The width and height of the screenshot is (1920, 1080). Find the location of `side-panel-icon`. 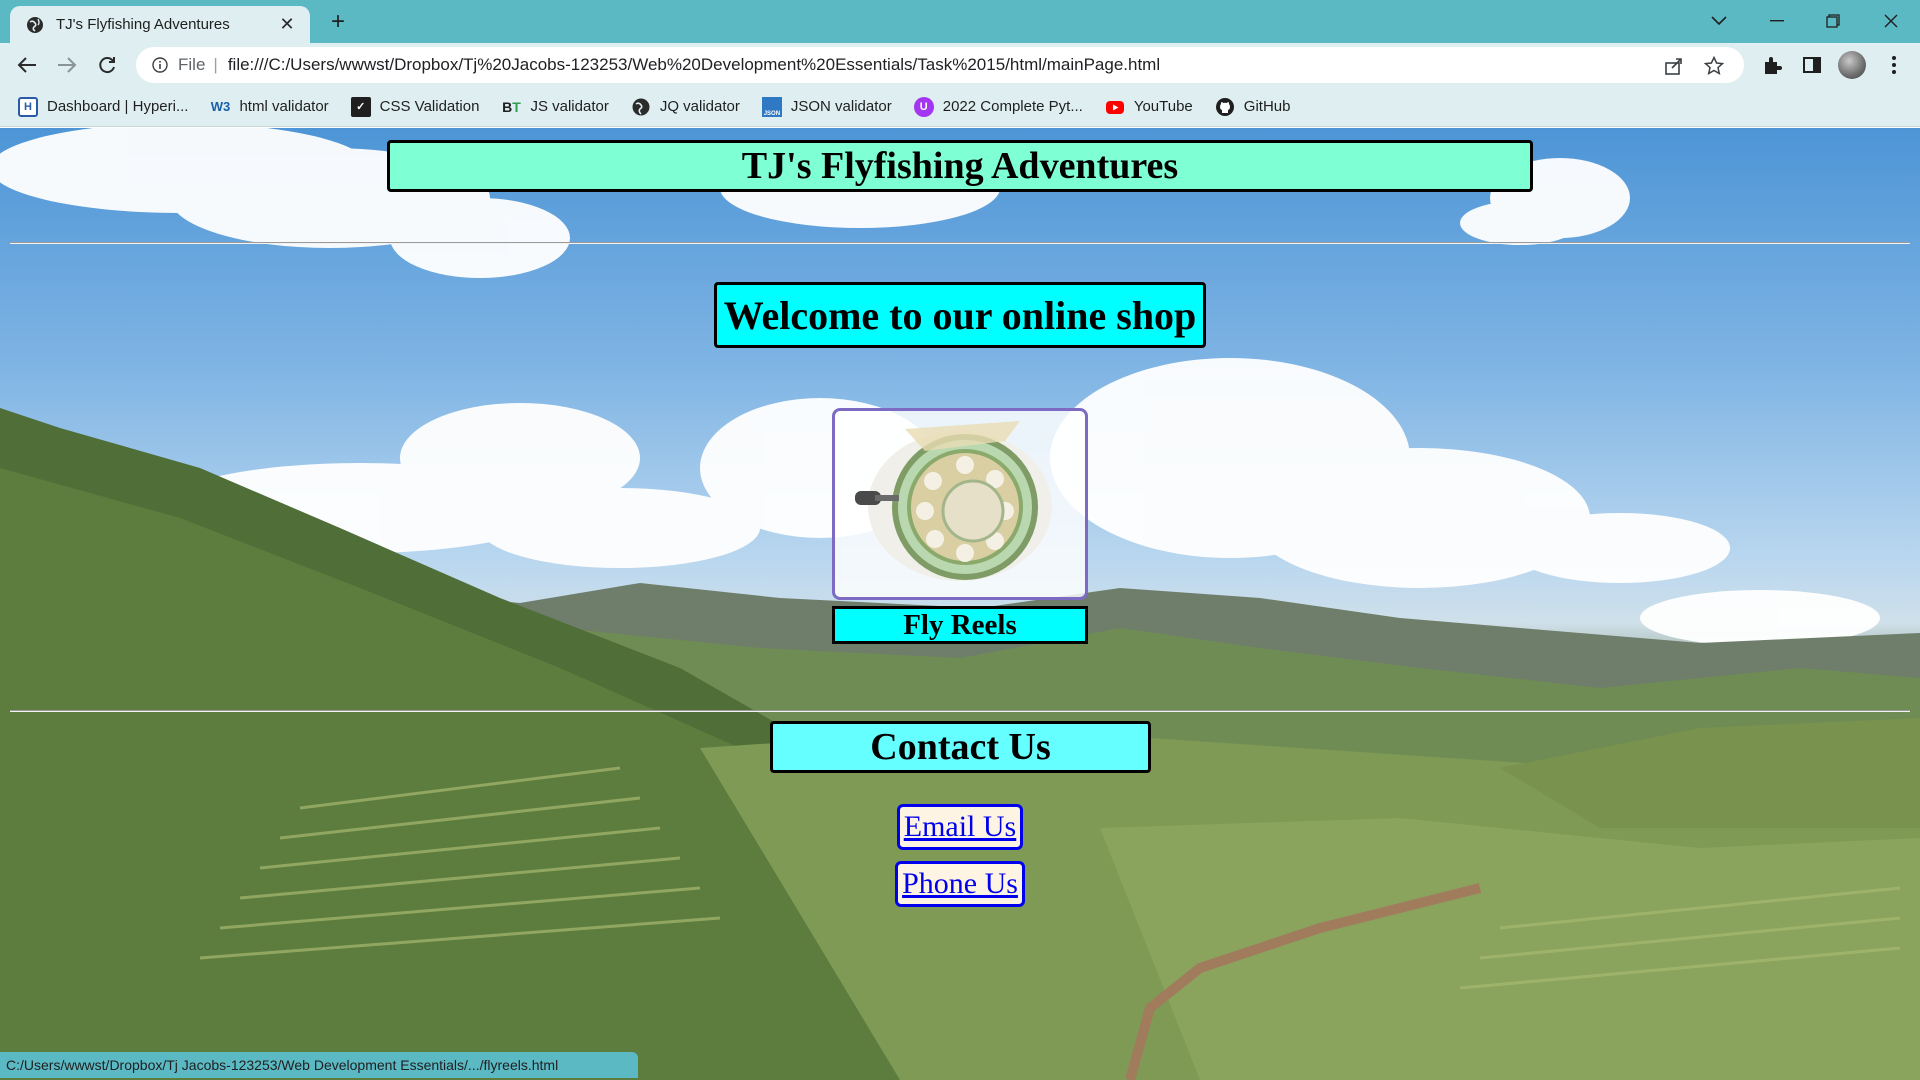

side-panel-icon is located at coordinates (1812, 65).